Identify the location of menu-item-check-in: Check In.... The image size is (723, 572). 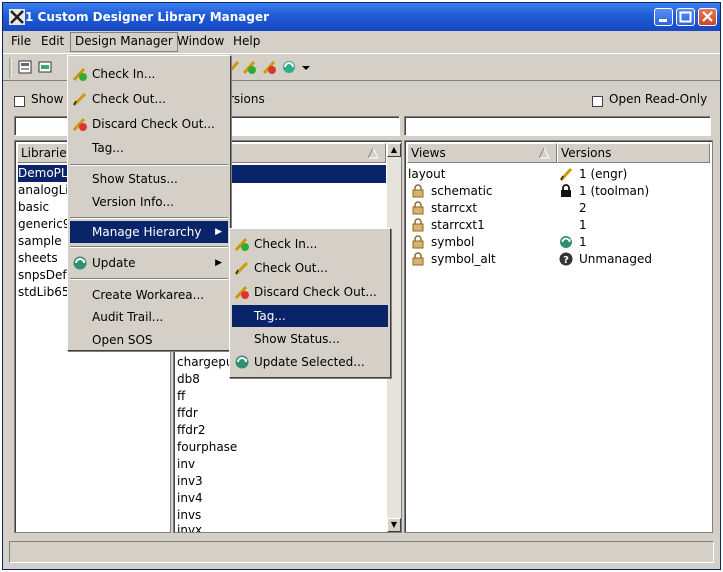
(149, 74).